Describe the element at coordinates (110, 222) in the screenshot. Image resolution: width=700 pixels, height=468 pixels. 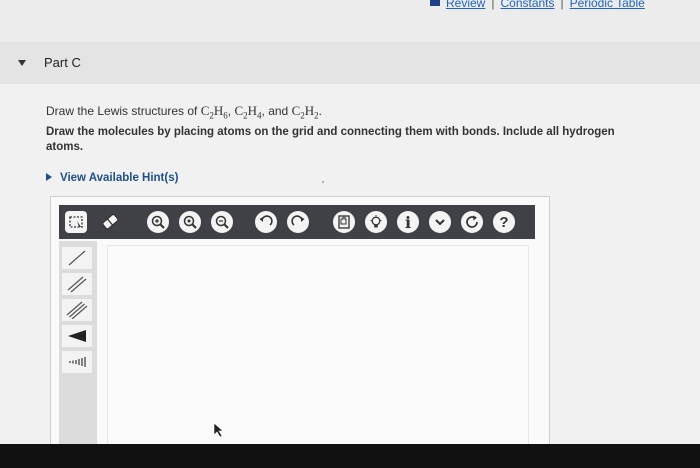
I see `eraser-icon` at that location.